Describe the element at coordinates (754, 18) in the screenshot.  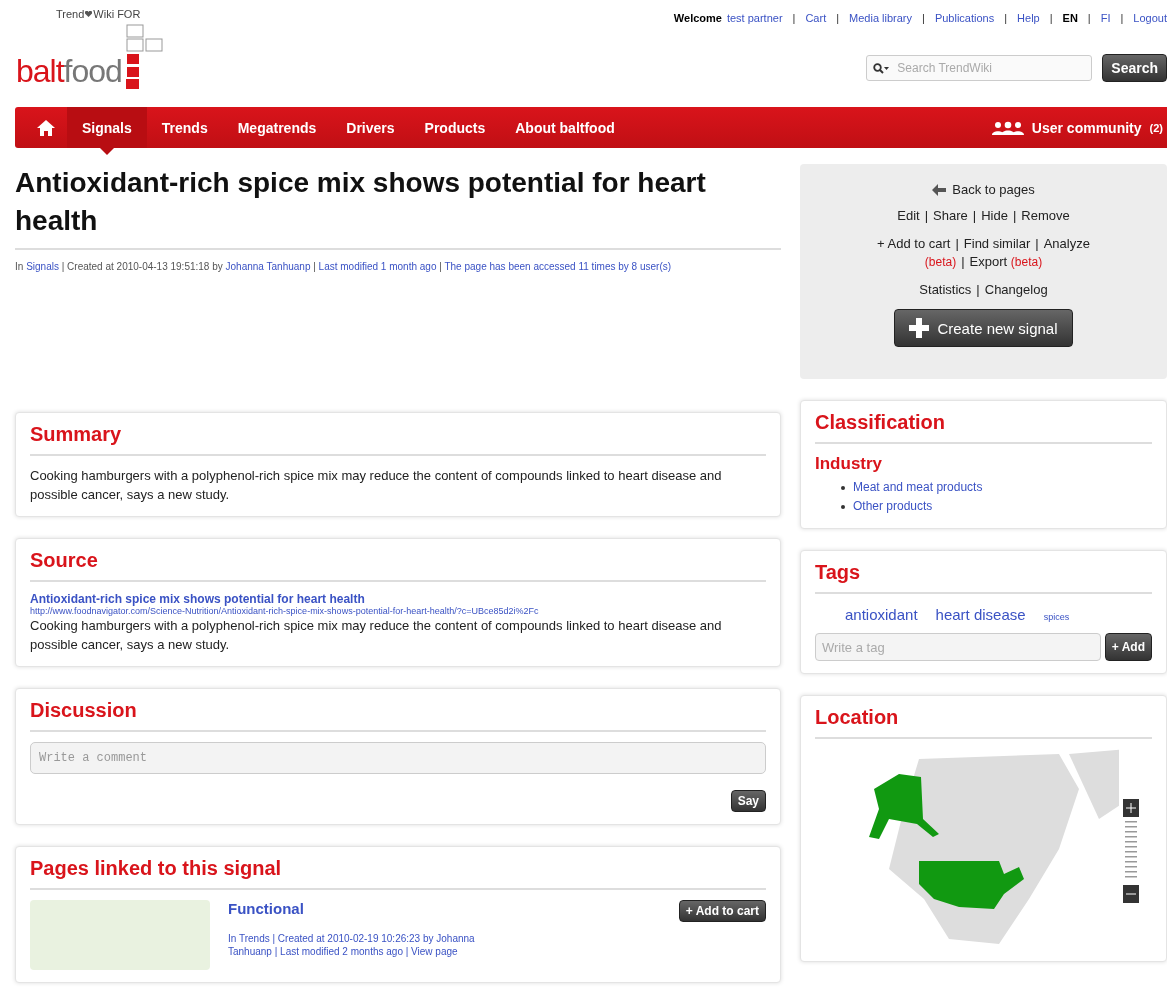
I see `user-link: test partner` at that location.